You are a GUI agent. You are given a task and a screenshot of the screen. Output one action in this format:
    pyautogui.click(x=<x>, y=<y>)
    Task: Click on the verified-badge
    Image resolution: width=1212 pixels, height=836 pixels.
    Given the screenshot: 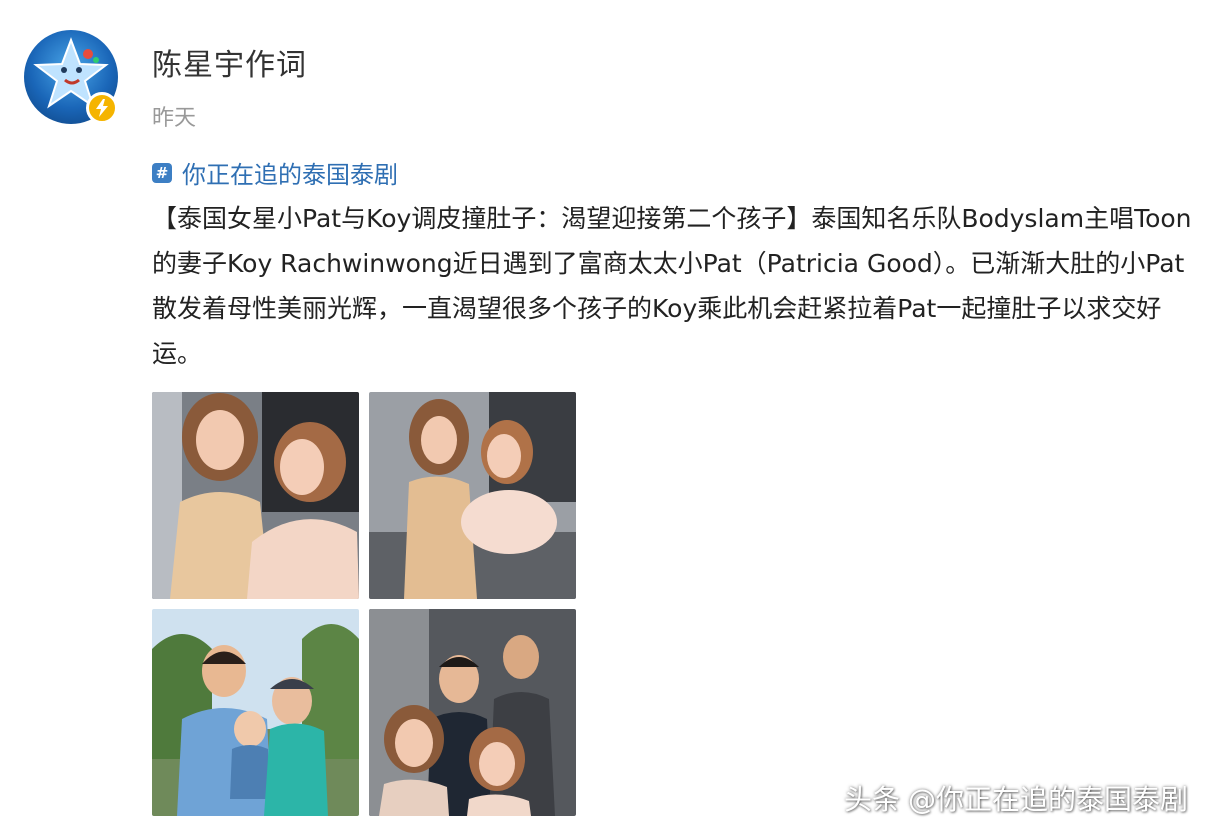 What is the action you would take?
    pyautogui.click(x=102, y=108)
    